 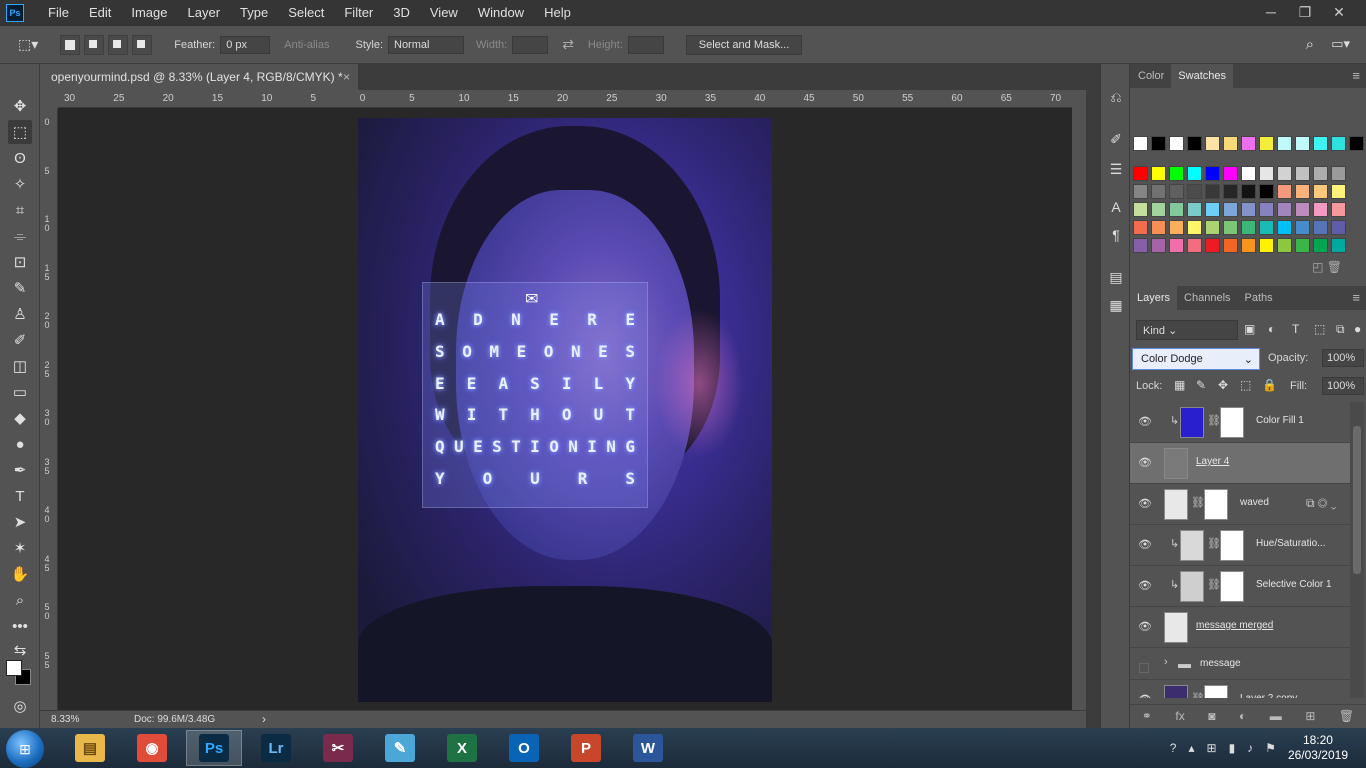 I want to click on lock-pixels-icon: ✎, so click(x=1201, y=385).